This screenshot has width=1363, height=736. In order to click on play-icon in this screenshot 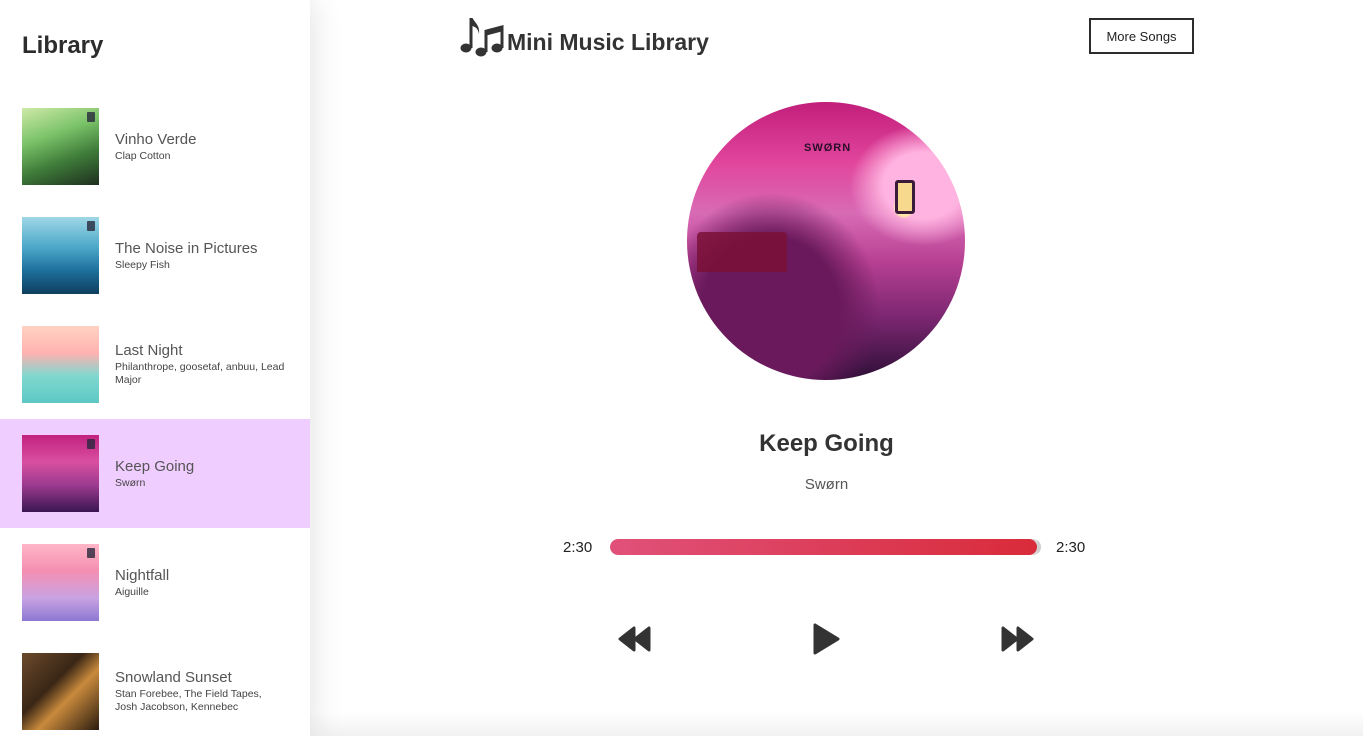, I will do `click(826, 639)`.